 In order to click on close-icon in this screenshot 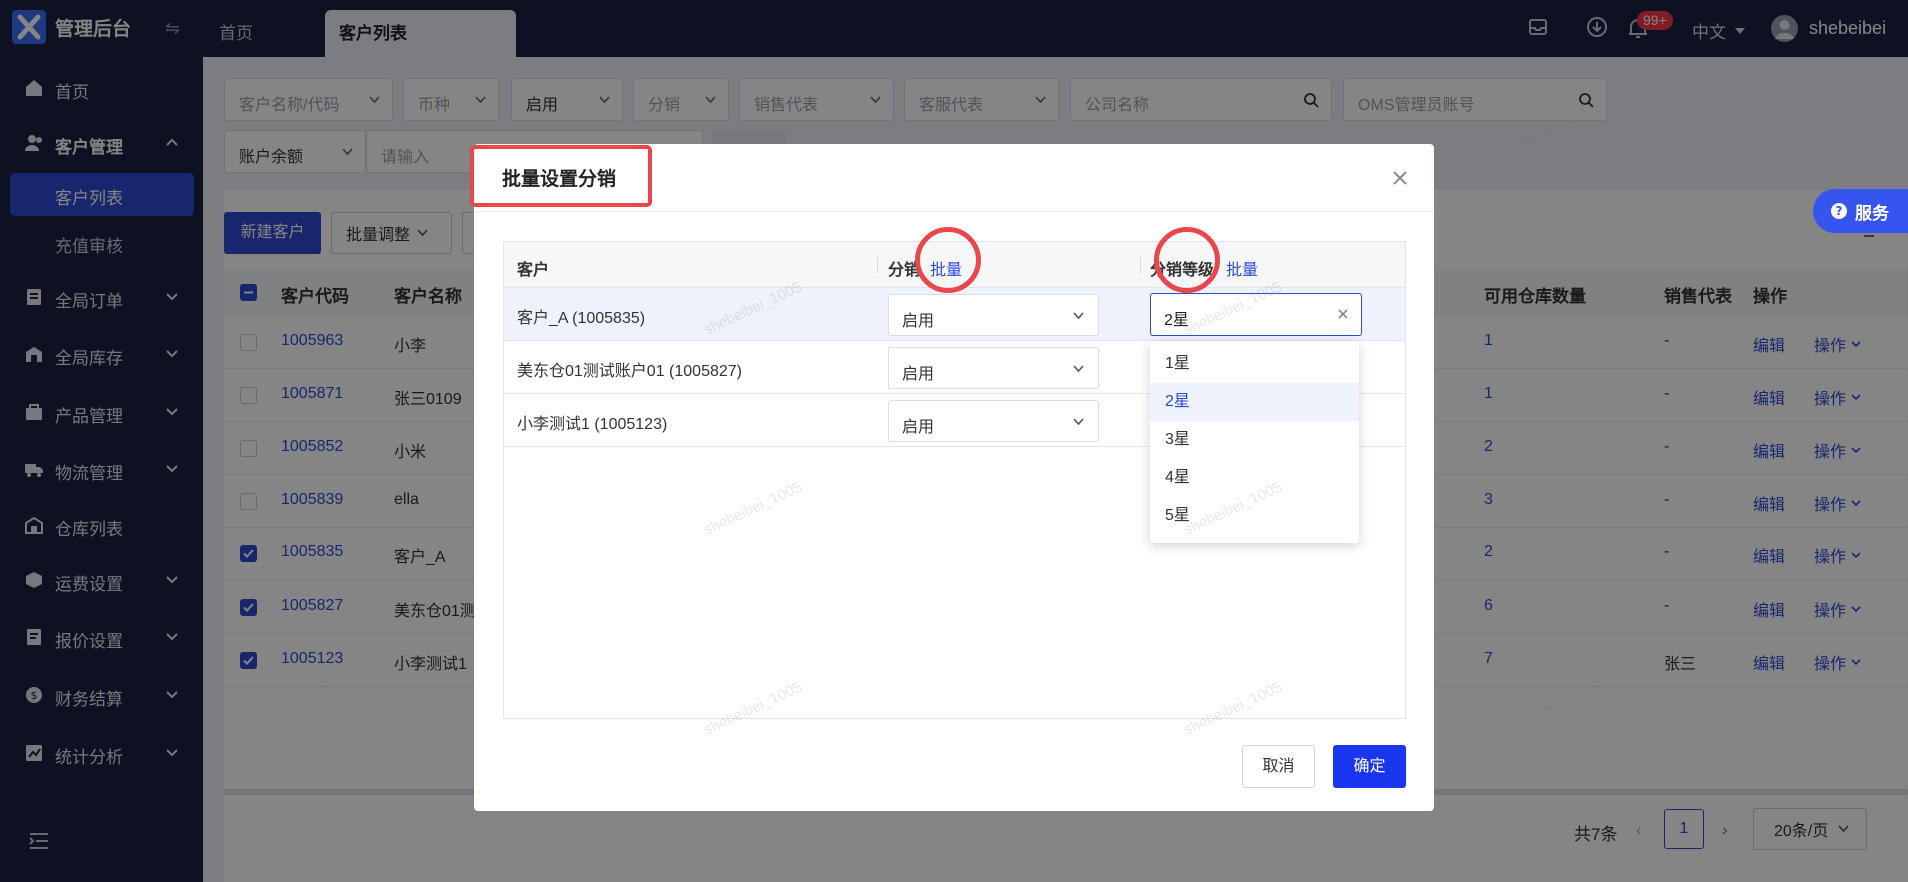, I will do `click(1400, 178)`.